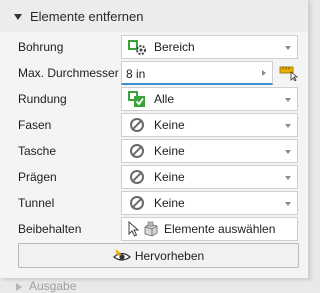 The height and width of the screenshot is (293, 320). What do you see at coordinates (121, 255) in the screenshot?
I see `eye-highlight-icon` at bounding box center [121, 255].